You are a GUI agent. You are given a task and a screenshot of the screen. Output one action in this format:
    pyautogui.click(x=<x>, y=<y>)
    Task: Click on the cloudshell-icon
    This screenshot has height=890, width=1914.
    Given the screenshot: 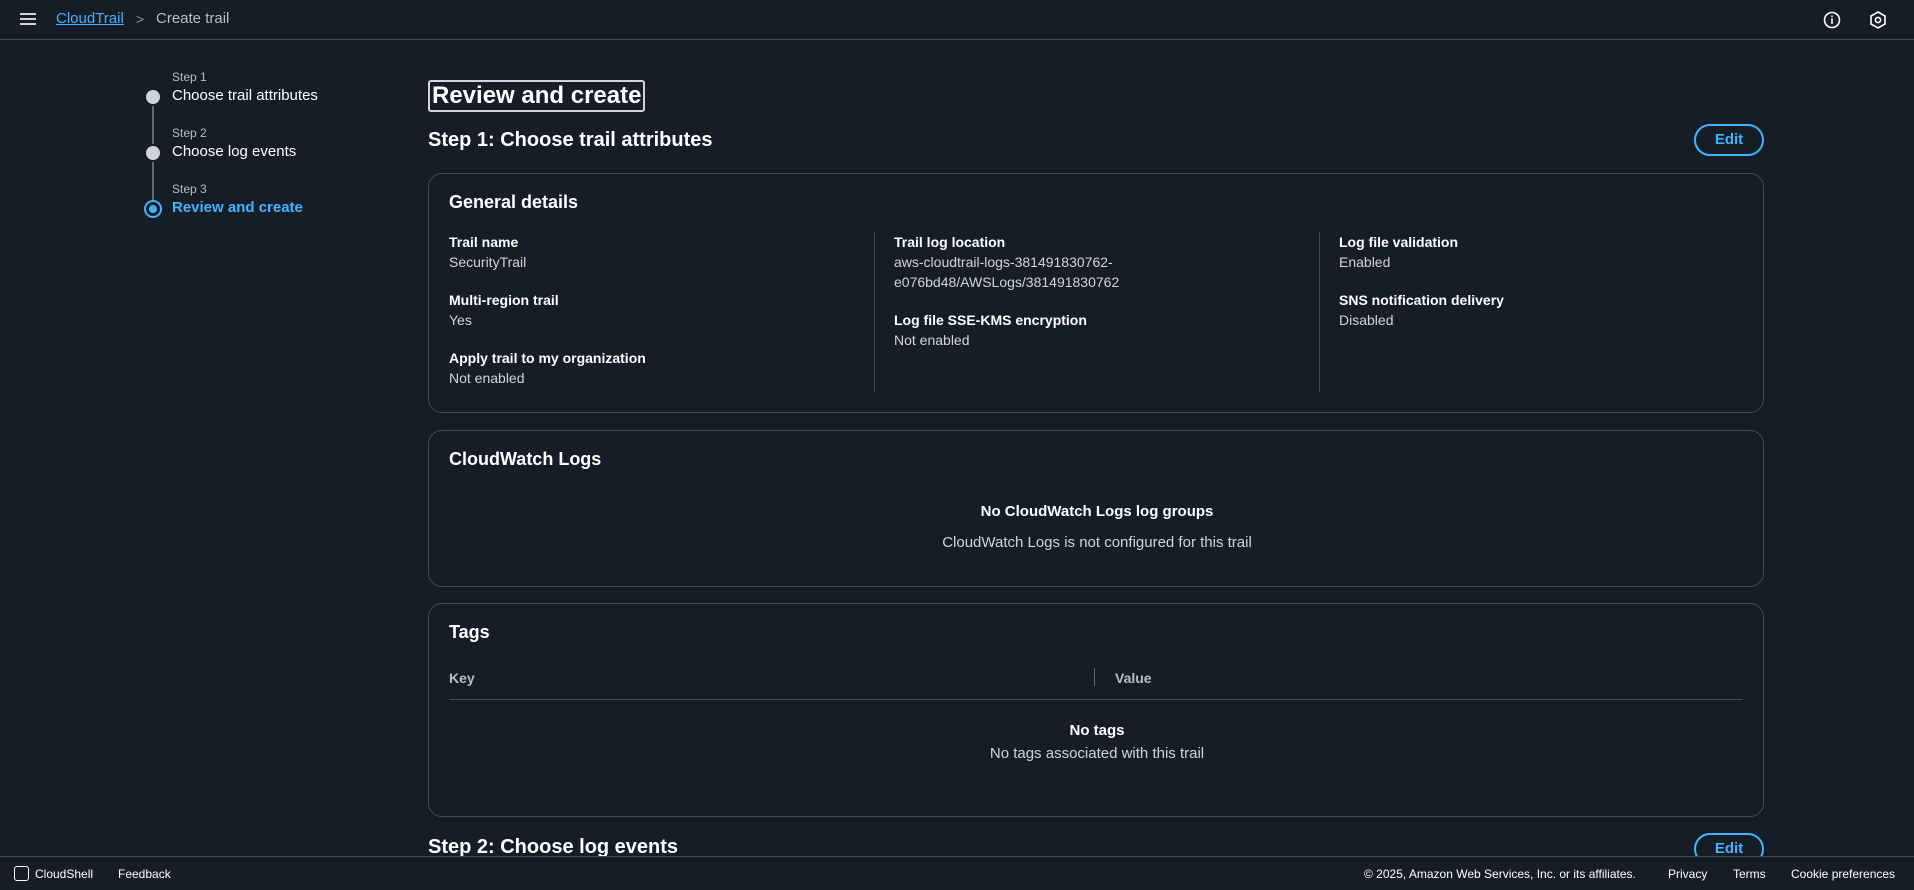 What is the action you would take?
    pyautogui.click(x=21, y=873)
    